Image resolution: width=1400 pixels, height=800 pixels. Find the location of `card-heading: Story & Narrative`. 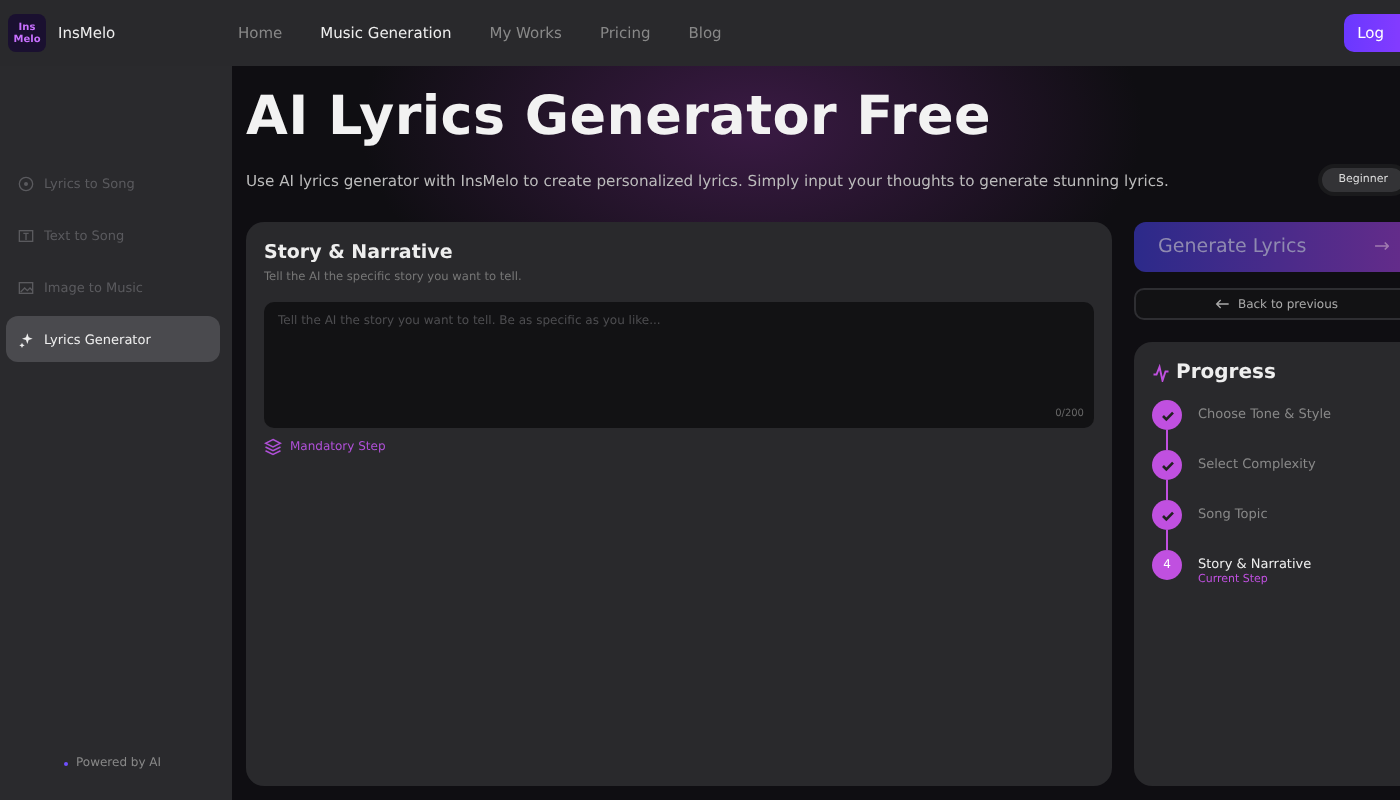

card-heading: Story & Narrative is located at coordinates (359, 253).